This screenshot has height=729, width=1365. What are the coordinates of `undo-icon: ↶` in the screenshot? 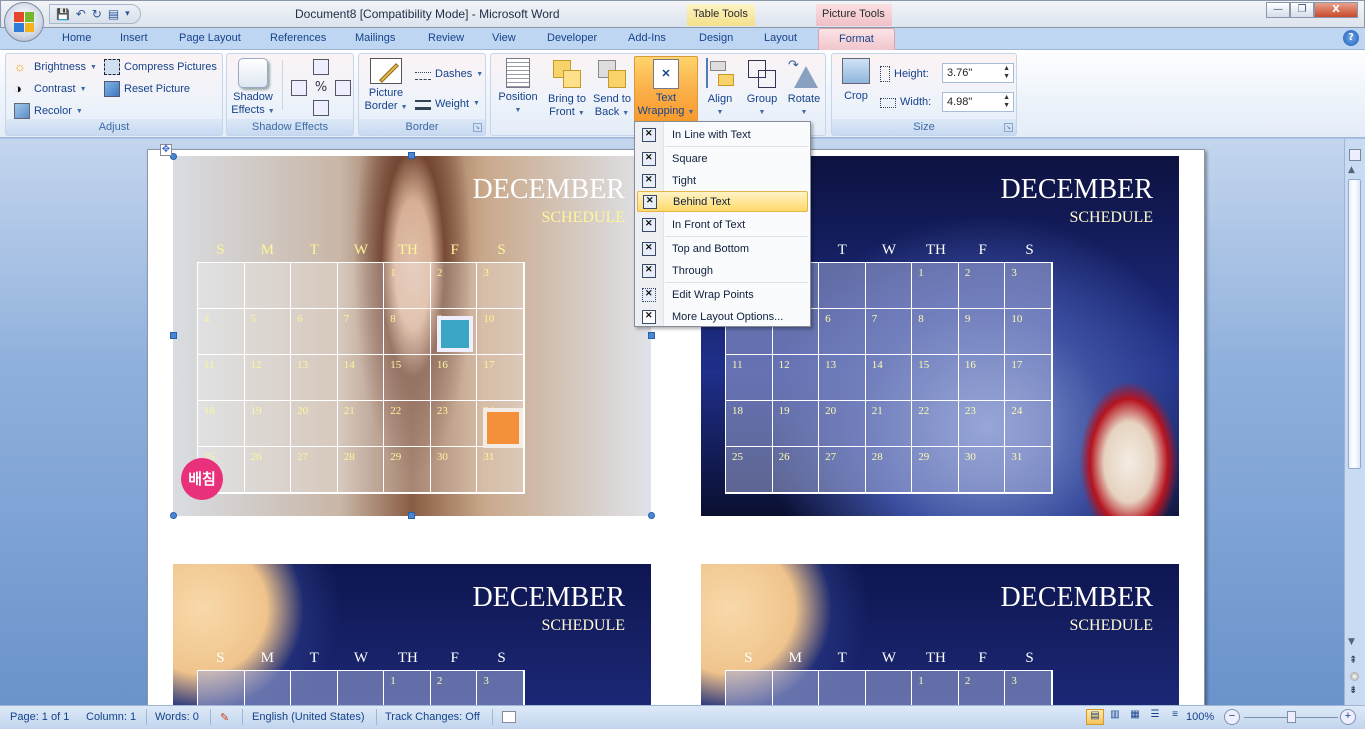 It's located at (81, 14).